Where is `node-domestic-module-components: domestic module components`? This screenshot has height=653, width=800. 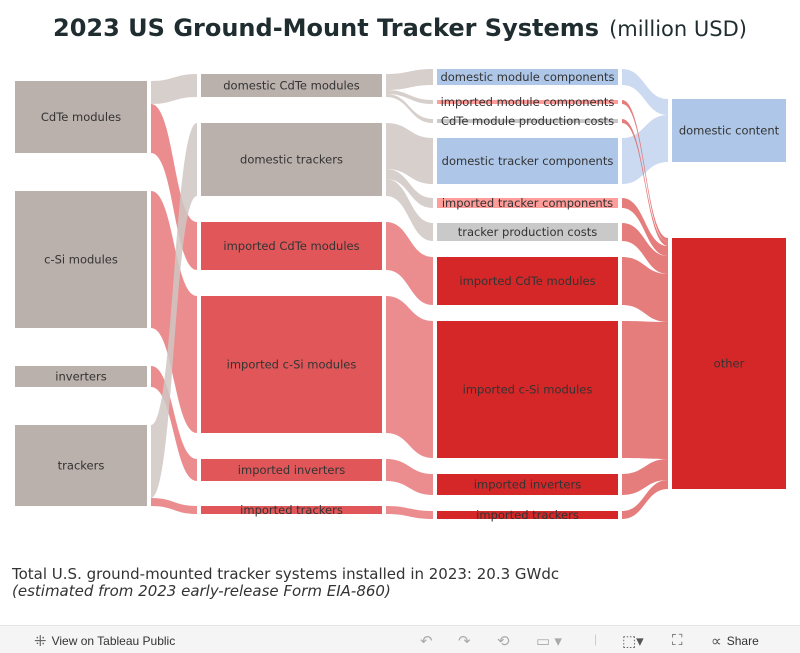 node-domestic-module-components: domestic module components is located at coordinates (527, 77).